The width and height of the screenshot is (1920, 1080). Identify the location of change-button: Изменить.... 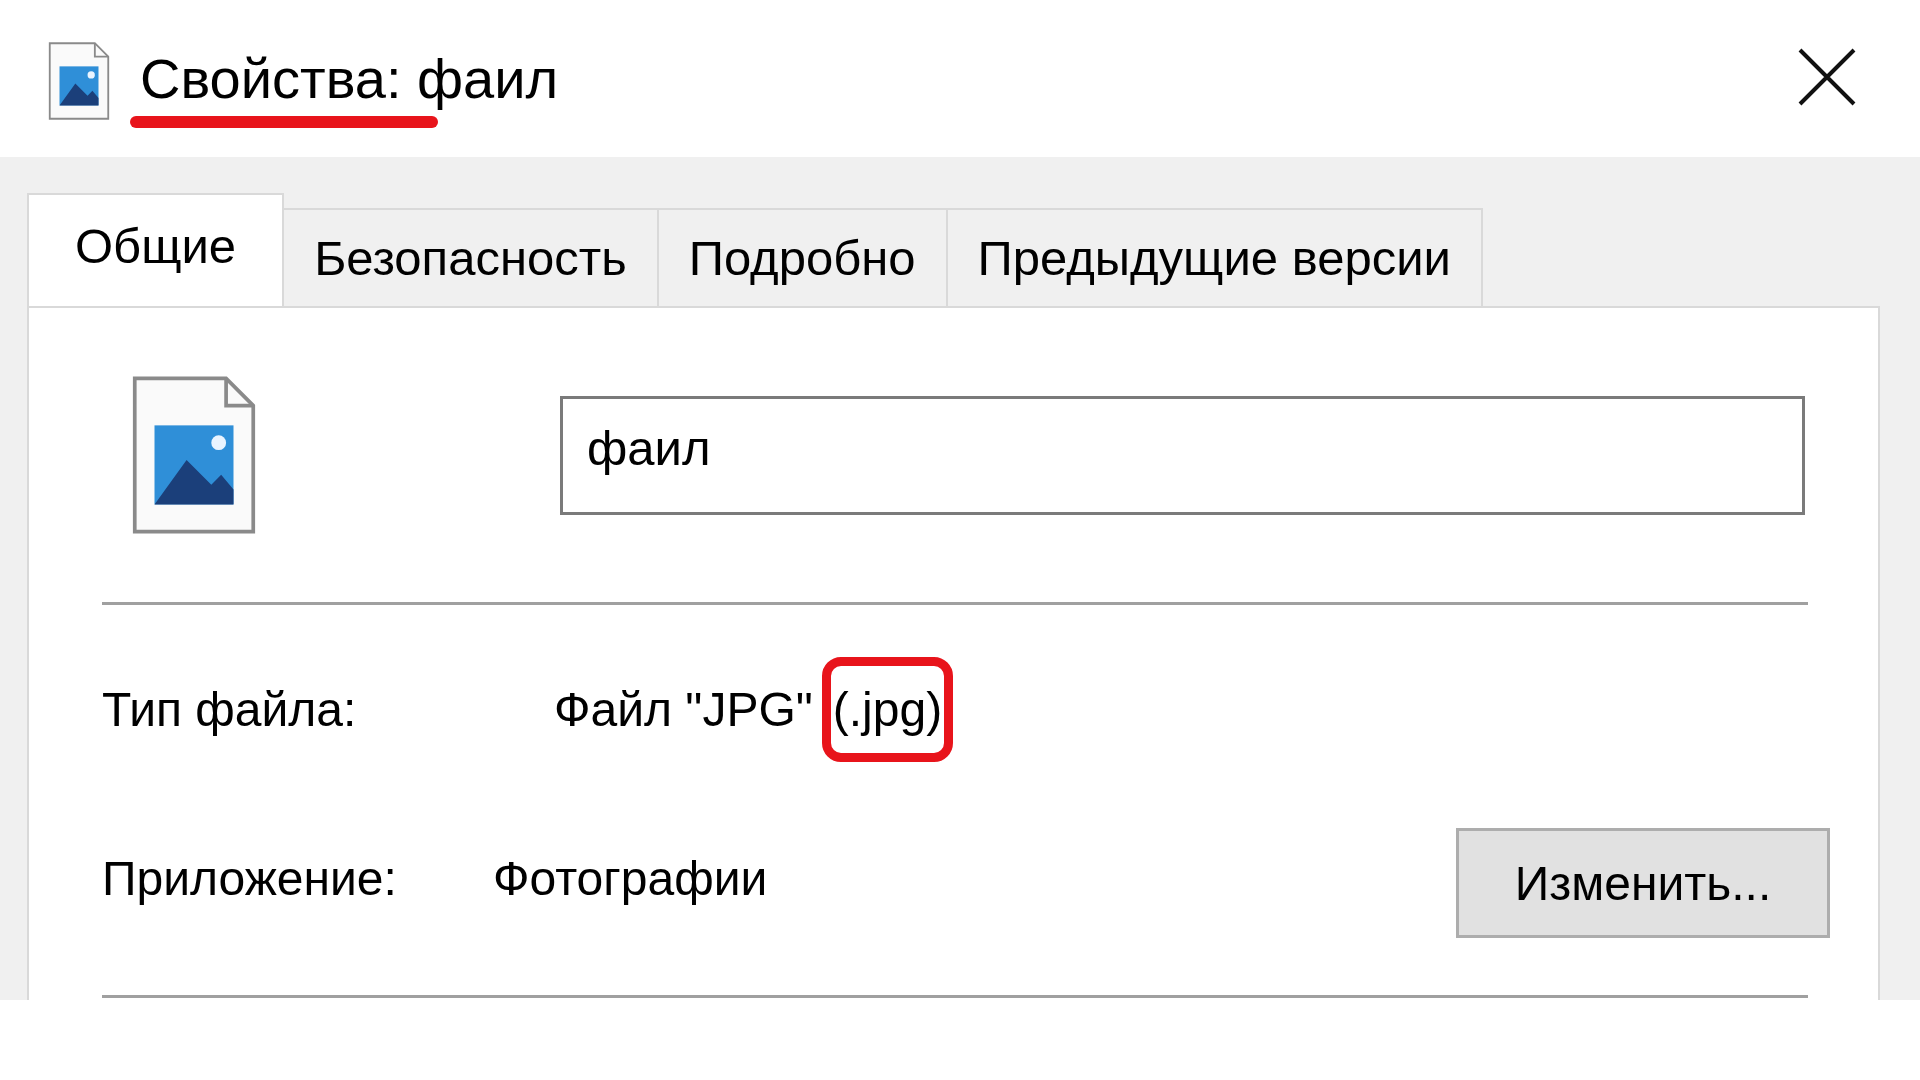
(1643, 883).